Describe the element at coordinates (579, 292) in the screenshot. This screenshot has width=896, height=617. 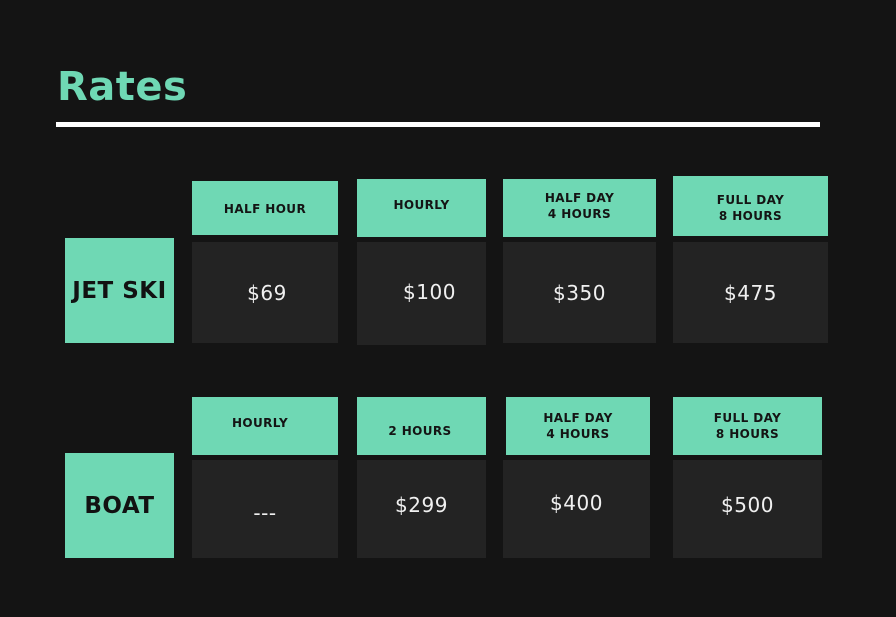
I see `jet-ski-price-half-day: $350` at that location.